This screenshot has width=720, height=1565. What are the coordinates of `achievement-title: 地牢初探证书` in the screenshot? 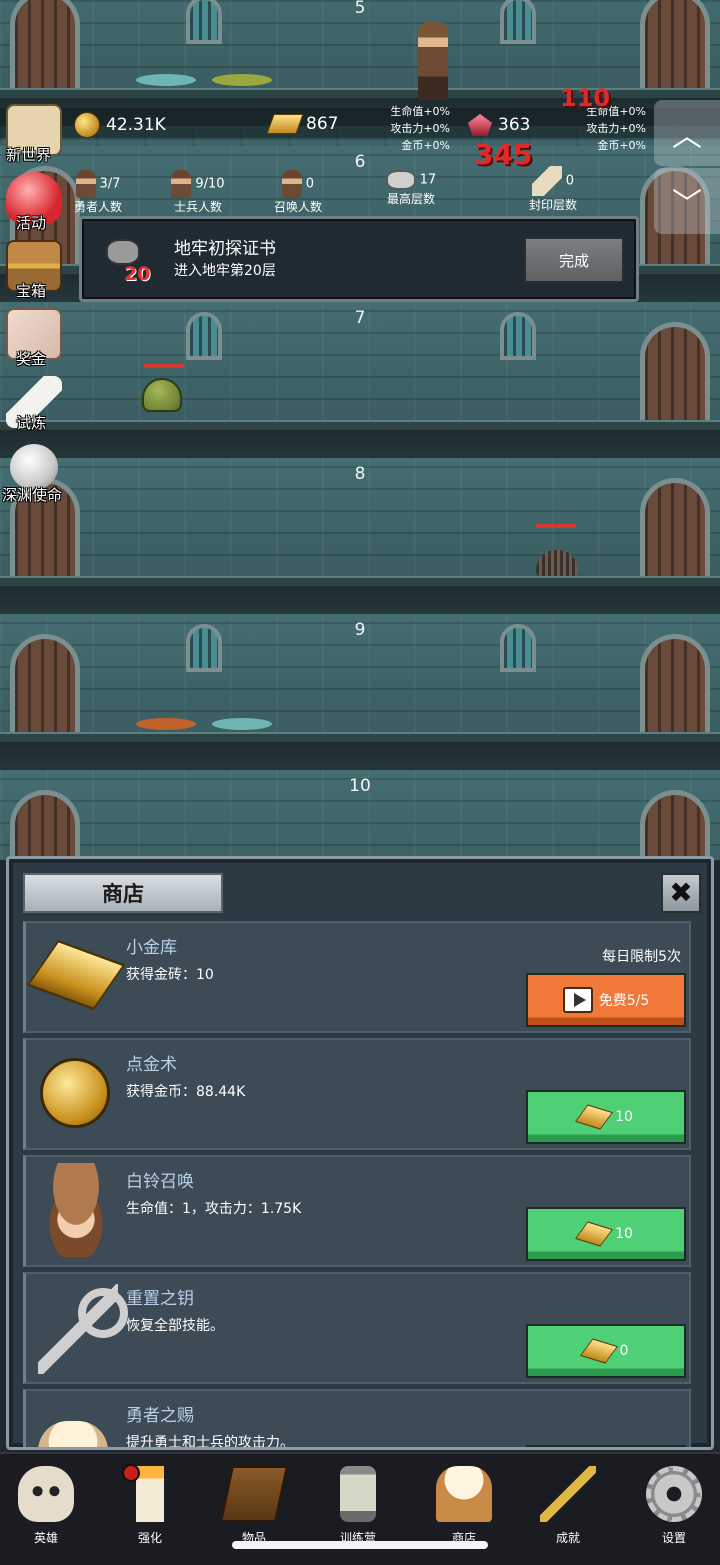 It's located at (225, 249).